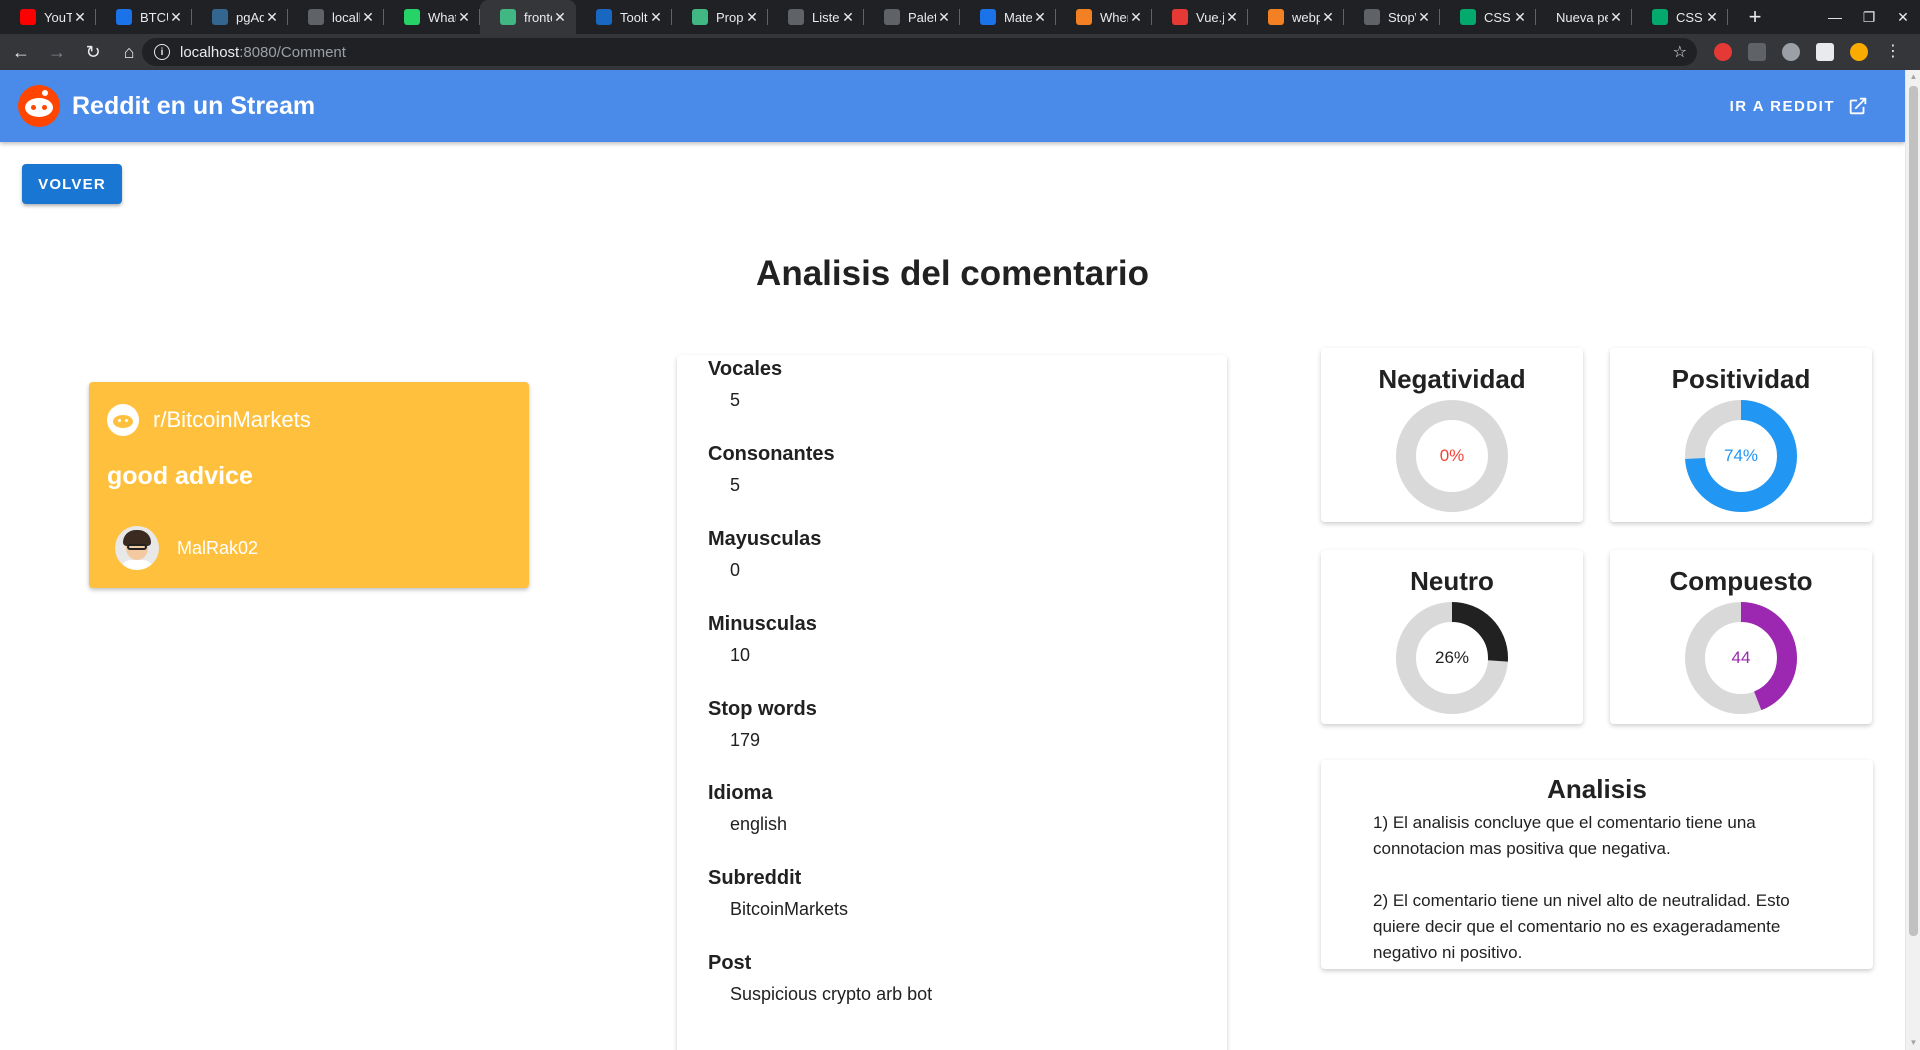 The height and width of the screenshot is (1050, 1920). Describe the element at coordinates (346, 17) in the screenshot. I see `tab-title: localhost` at that location.